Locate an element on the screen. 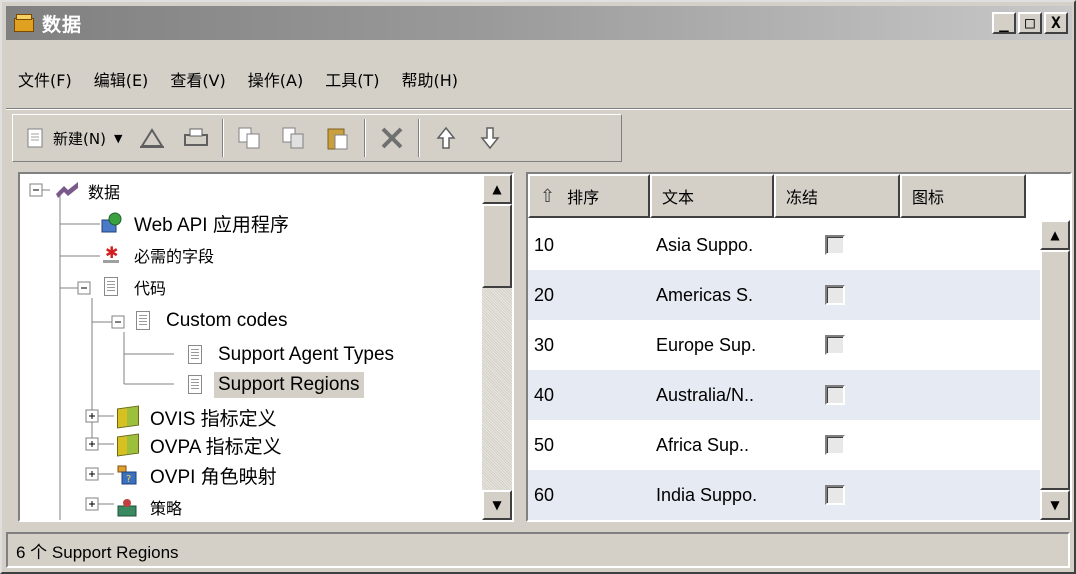 The width and height of the screenshot is (1076, 574). paste-button is located at coordinates (338, 138).